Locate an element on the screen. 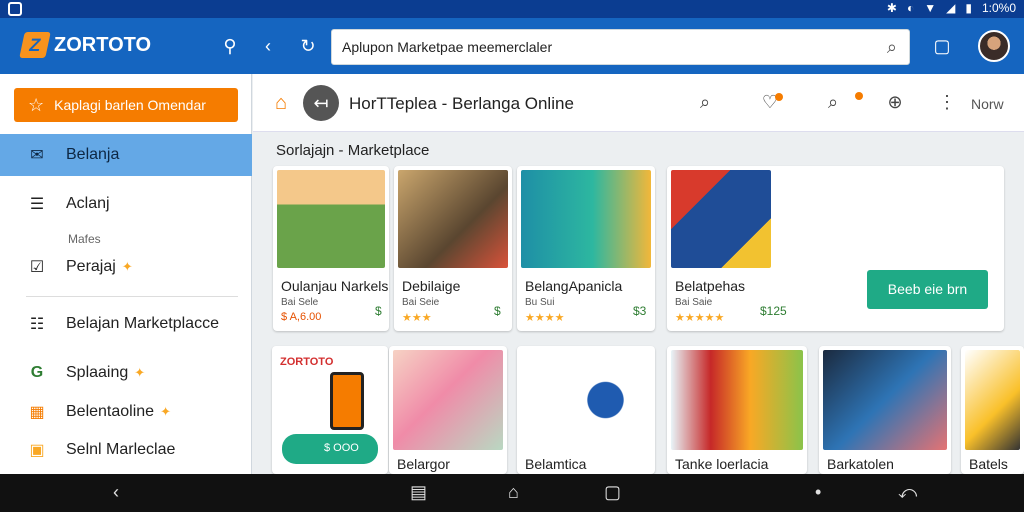 Image resolution: width=1024 pixels, height=512 pixels. sidebar-item-label: Belentaoline is located at coordinates (110, 411).